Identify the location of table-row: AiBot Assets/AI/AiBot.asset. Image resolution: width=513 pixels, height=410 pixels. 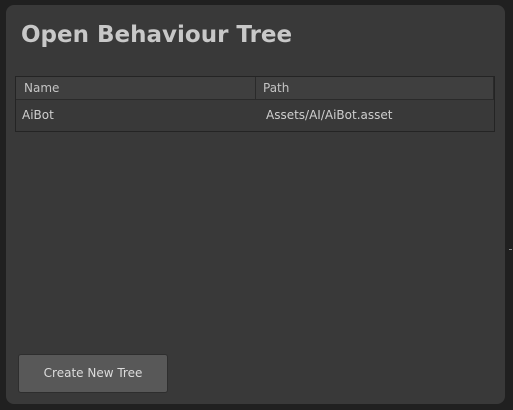
(255, 115).